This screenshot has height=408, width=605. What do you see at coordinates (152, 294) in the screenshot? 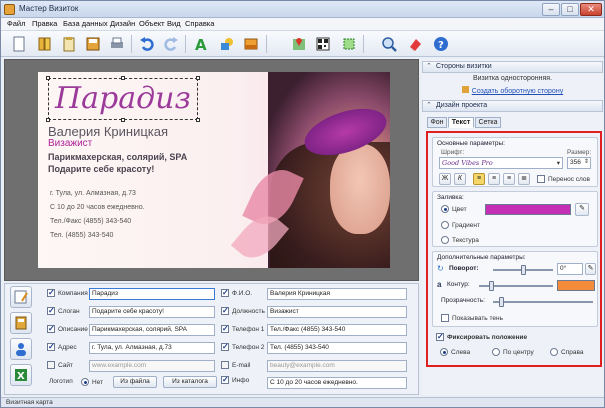
I see `company-input: Парадиз` at bounding box center [152, 294].